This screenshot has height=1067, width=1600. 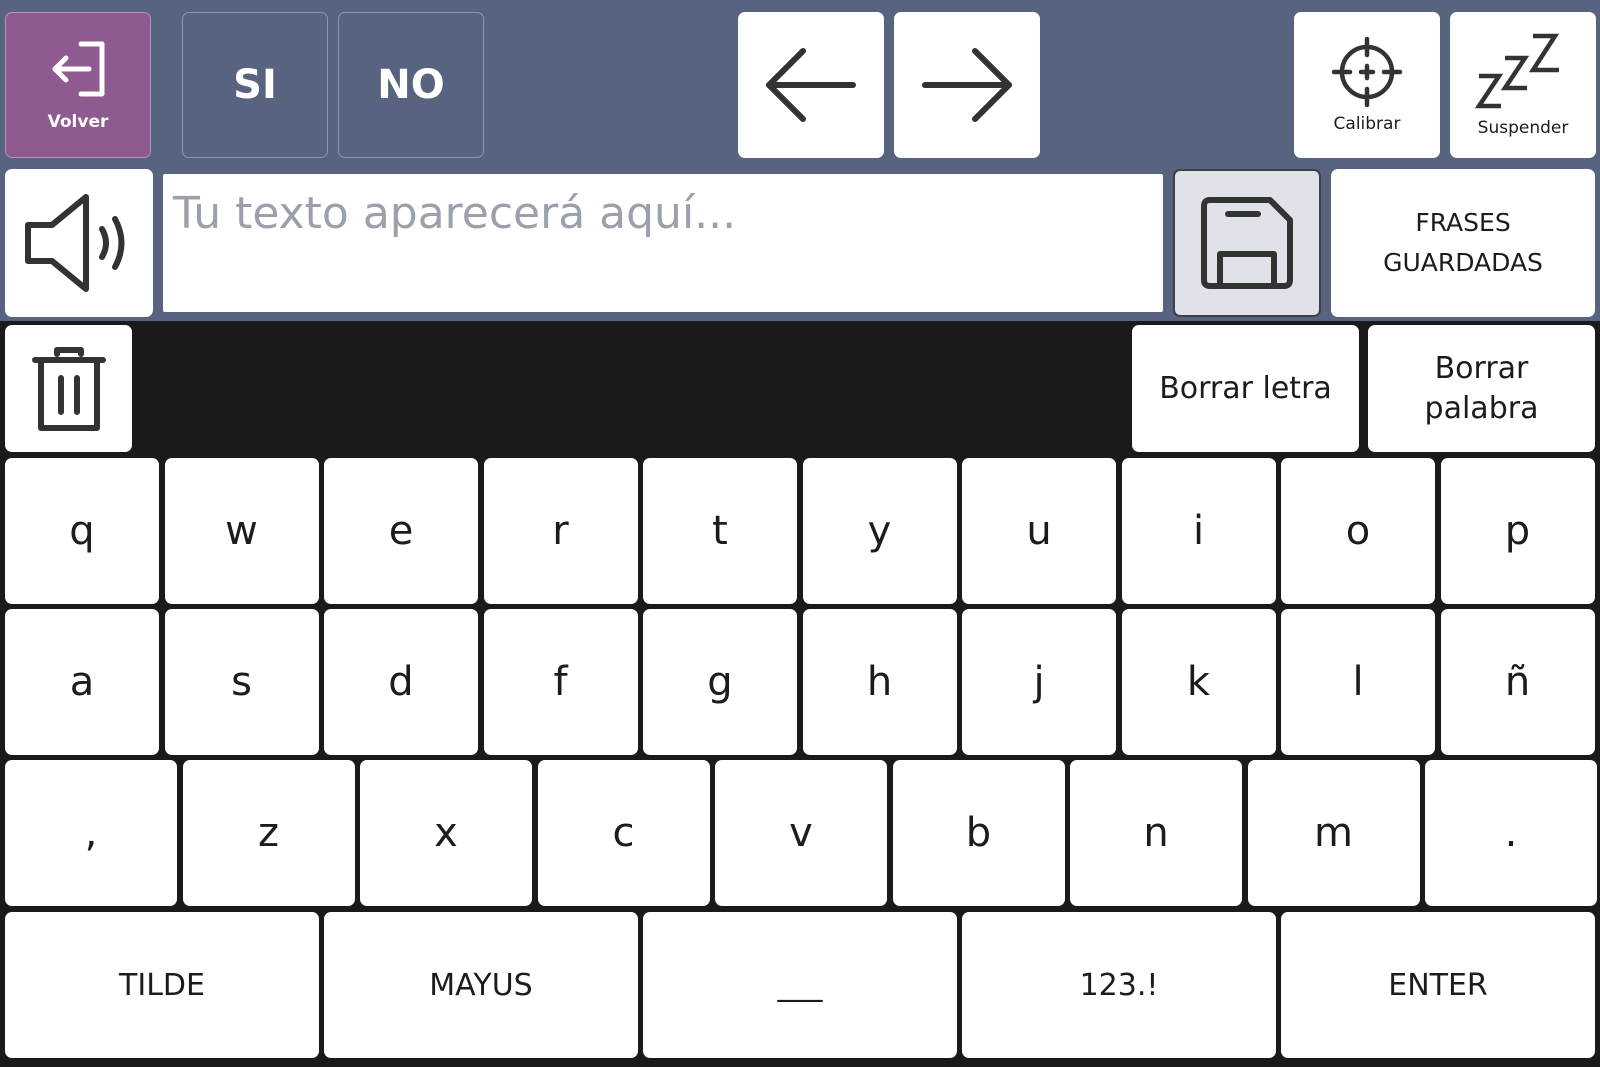 I want to click on key-w: w, so click(x=241, y=531).